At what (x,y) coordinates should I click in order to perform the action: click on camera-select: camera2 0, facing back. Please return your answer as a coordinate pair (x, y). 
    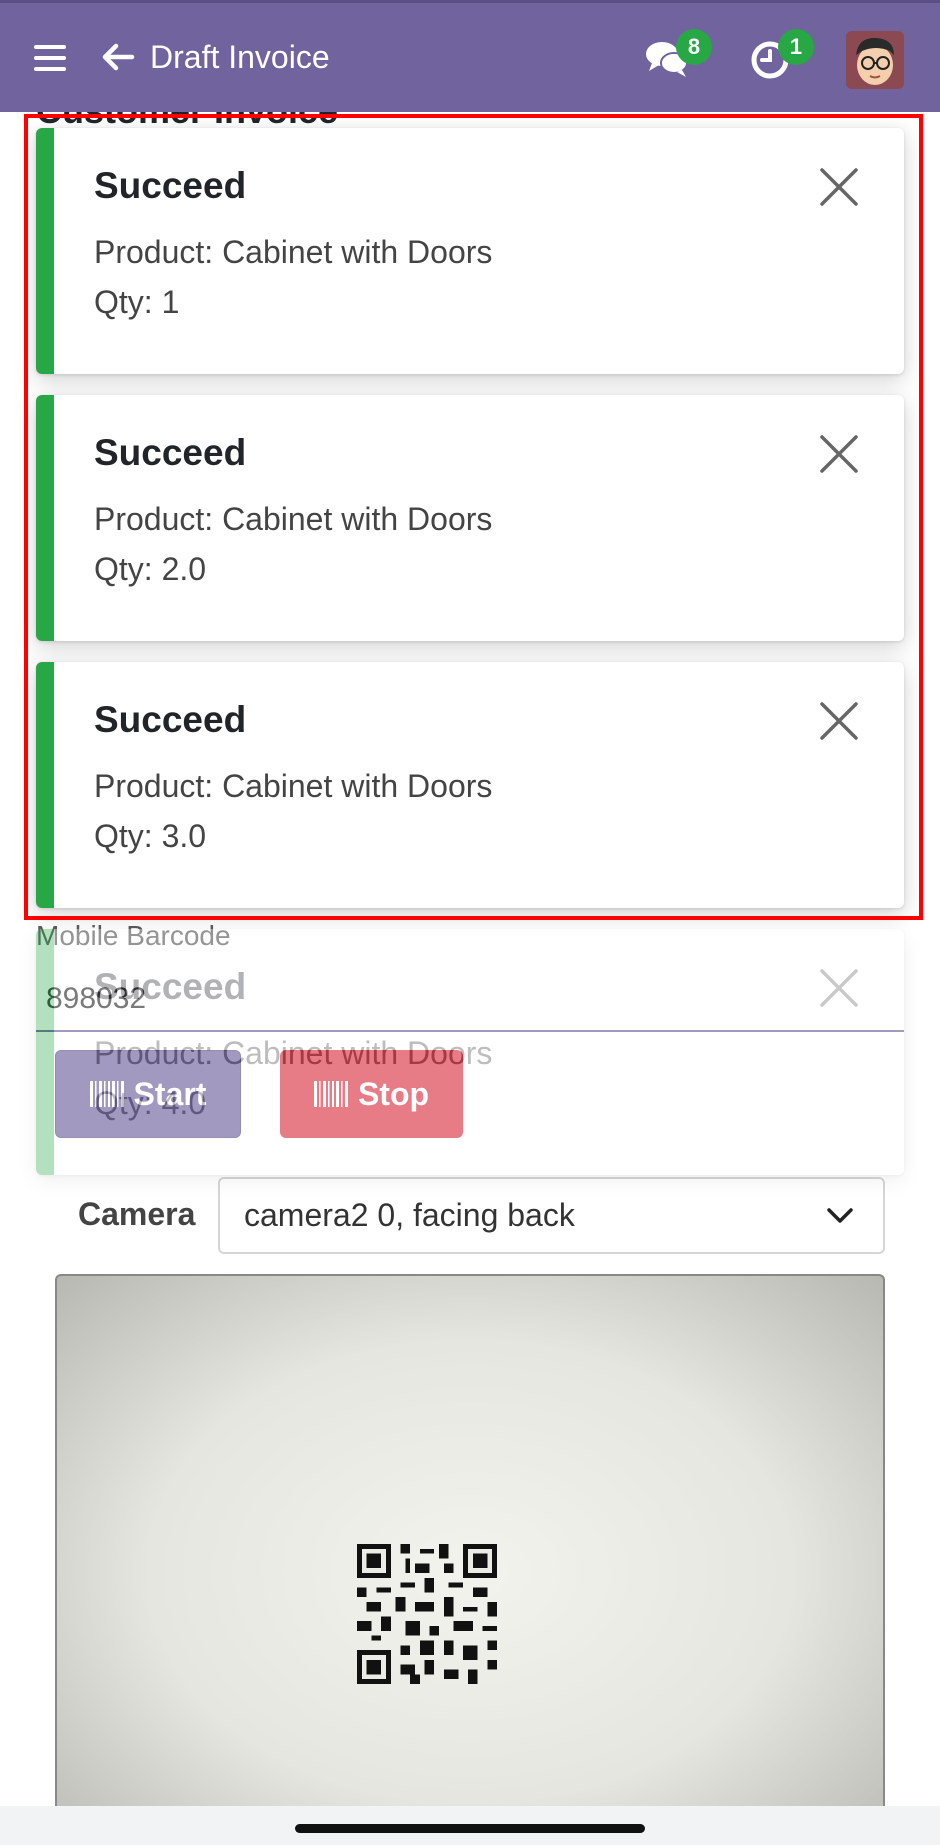
    Looking at the image, I should click on (551, 1215).